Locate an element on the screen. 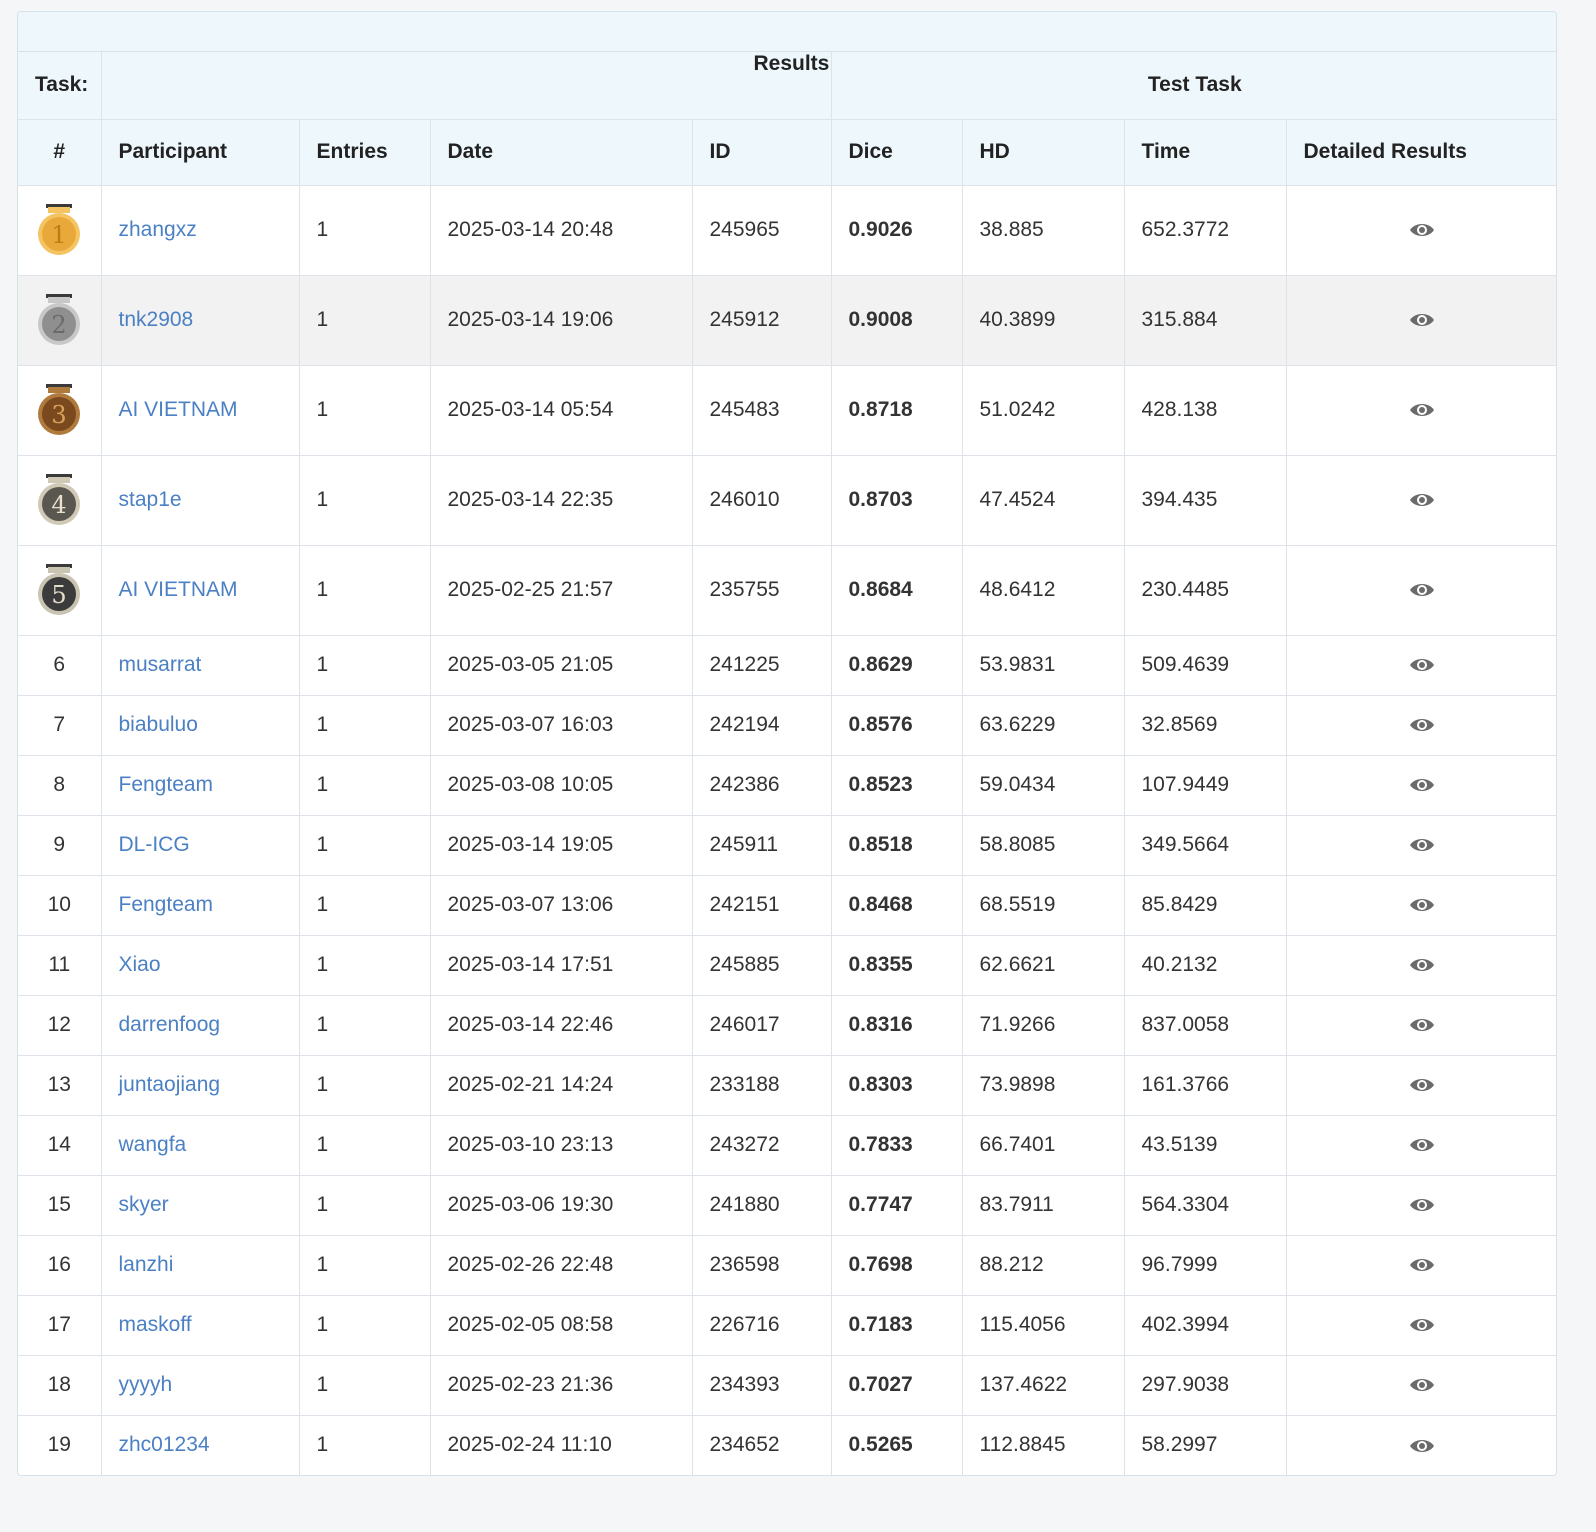 This screenshot has width=1596, height=1532. id-cell: 246010 is located at coordinates (762, 500).